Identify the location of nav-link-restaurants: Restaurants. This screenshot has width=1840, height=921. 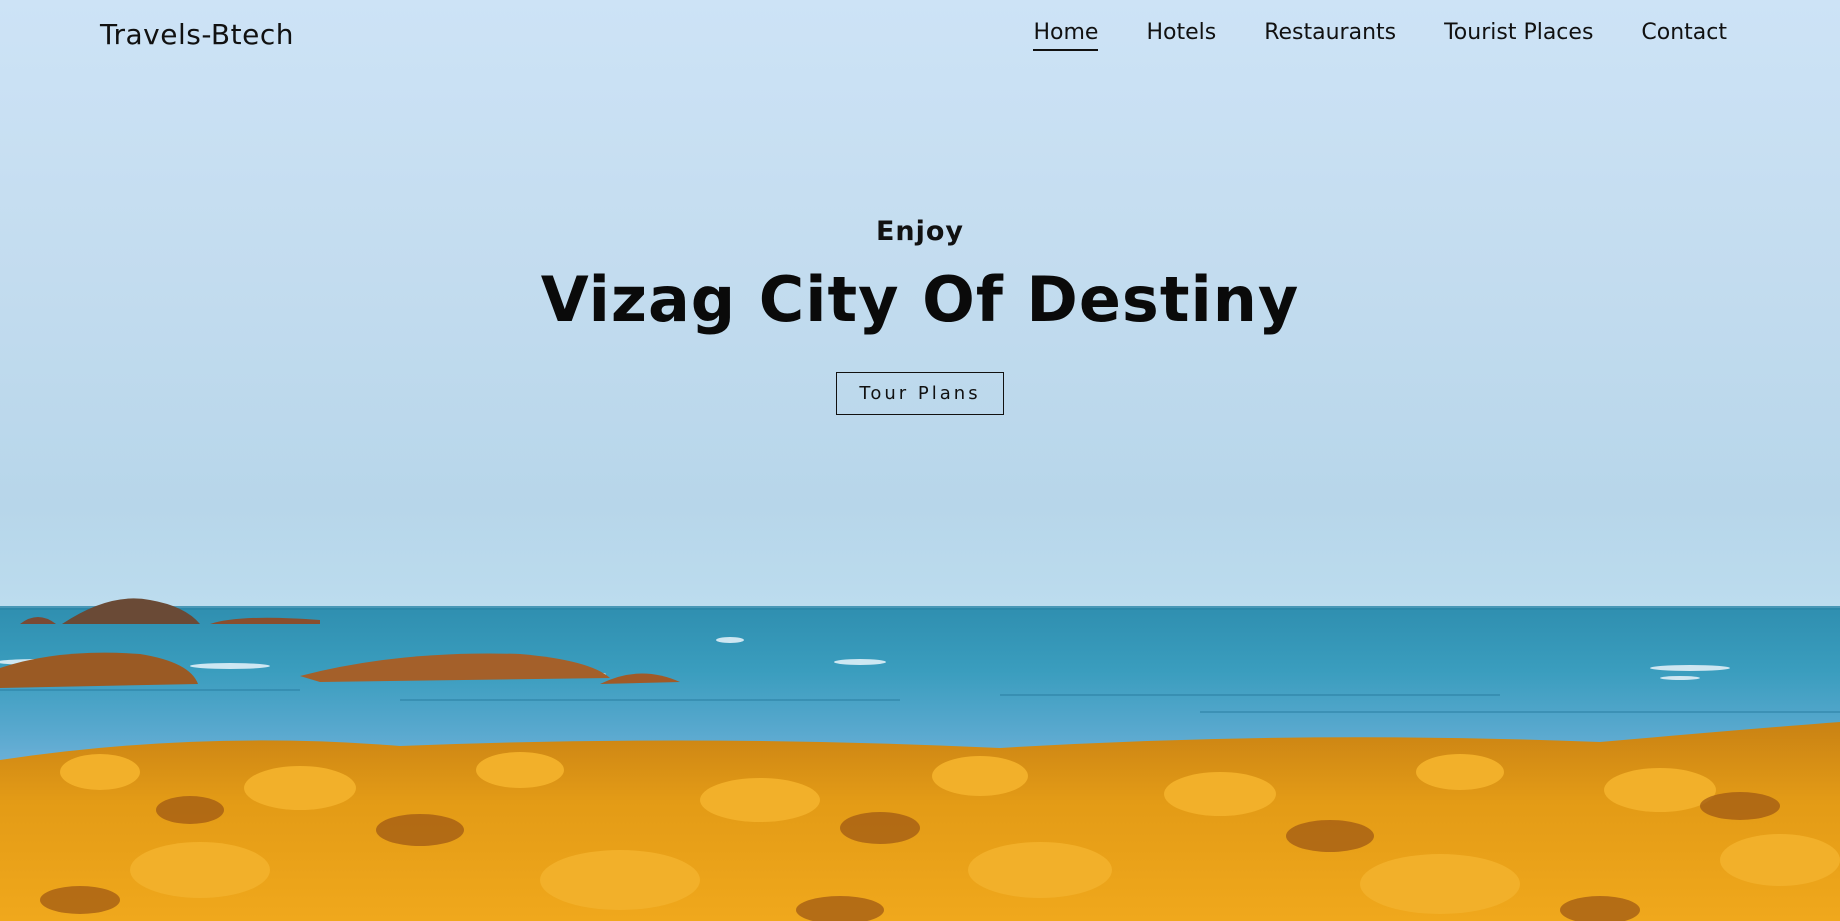
(1330, 35).